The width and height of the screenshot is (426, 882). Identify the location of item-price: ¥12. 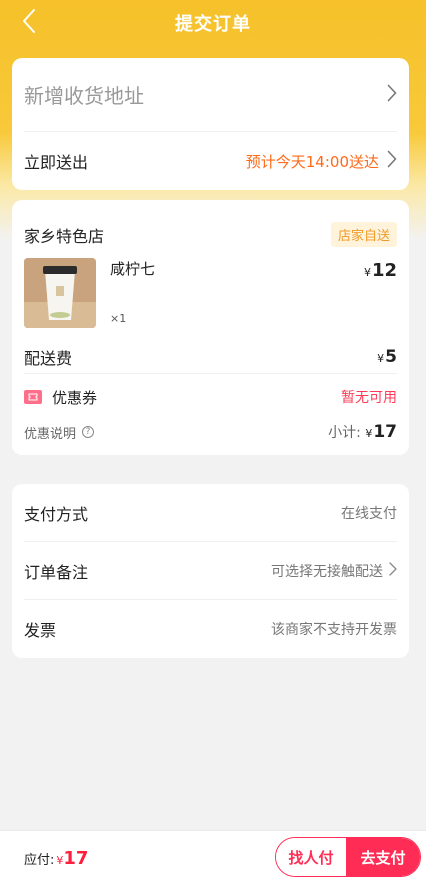
(380, 270).